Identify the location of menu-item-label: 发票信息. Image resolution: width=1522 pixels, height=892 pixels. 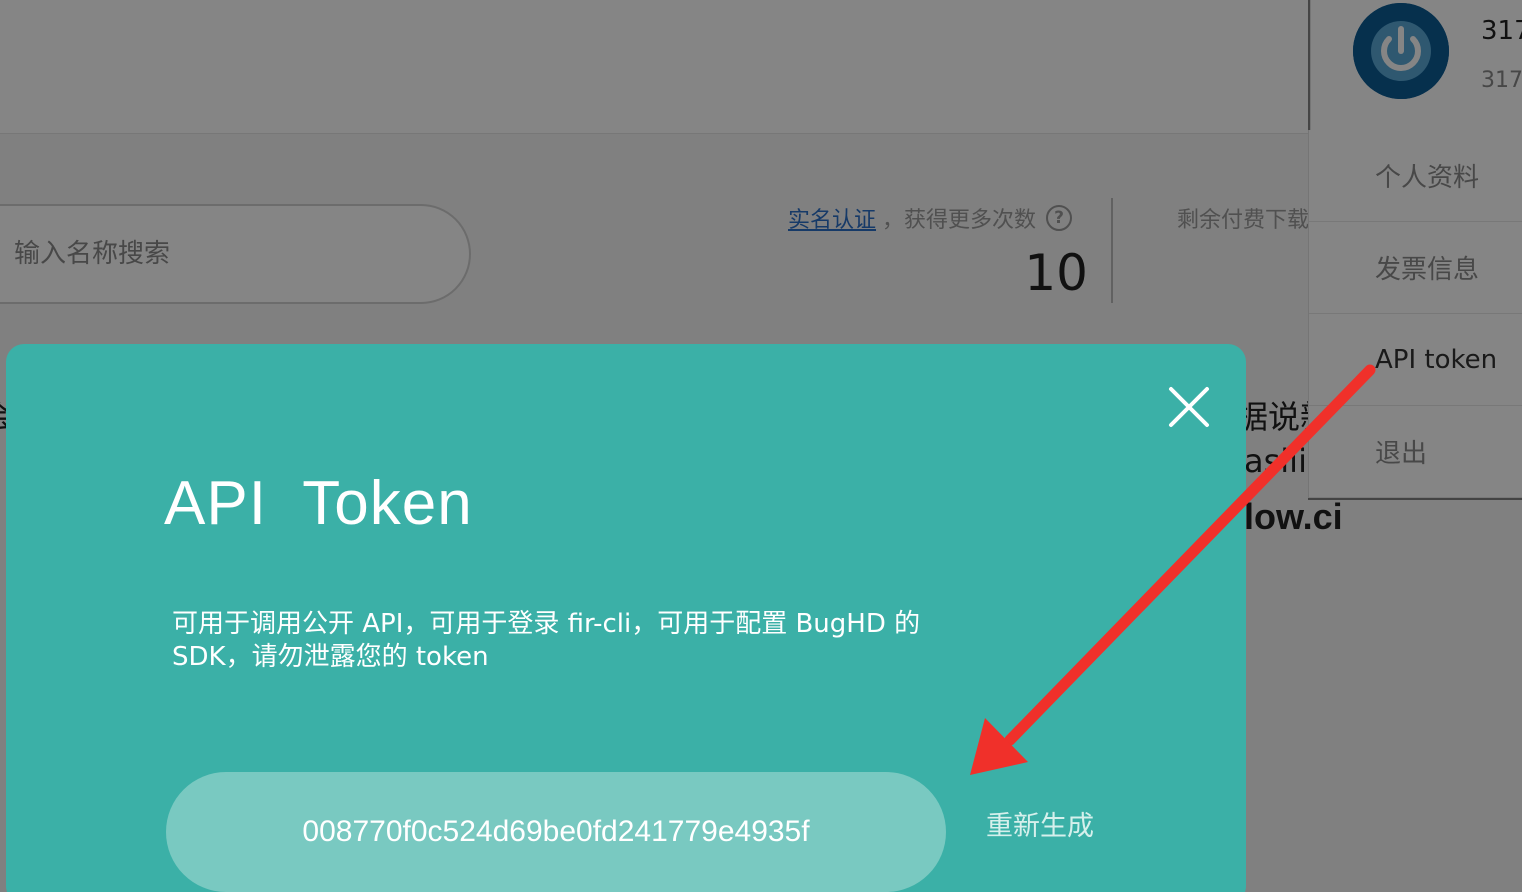
(1427, 270).